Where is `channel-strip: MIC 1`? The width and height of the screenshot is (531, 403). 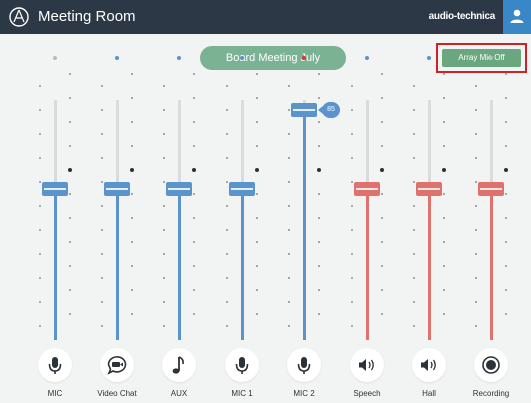 channel-strip: MIC 1 is located at coordinates (242, 201).